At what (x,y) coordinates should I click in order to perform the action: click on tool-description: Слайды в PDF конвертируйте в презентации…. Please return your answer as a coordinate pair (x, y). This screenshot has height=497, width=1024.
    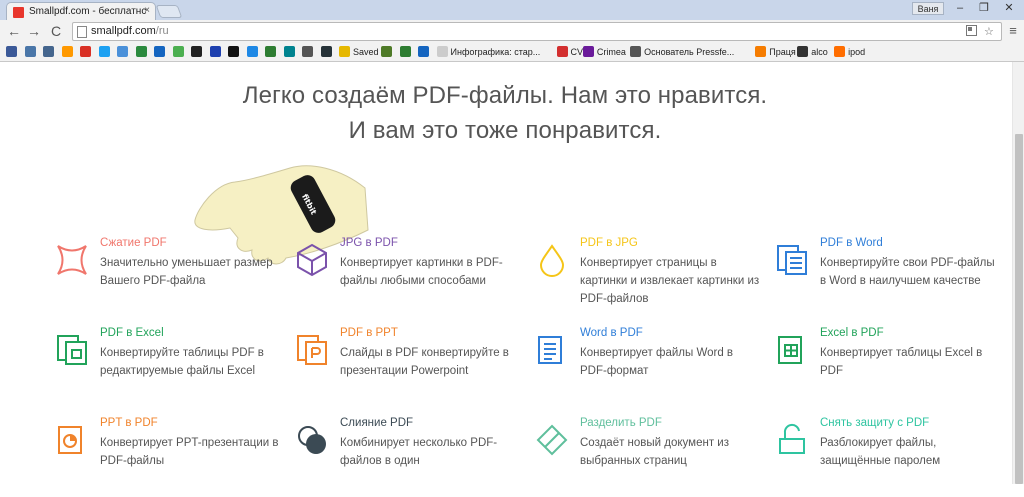
    Looking at the image, I should click on (424, 362).